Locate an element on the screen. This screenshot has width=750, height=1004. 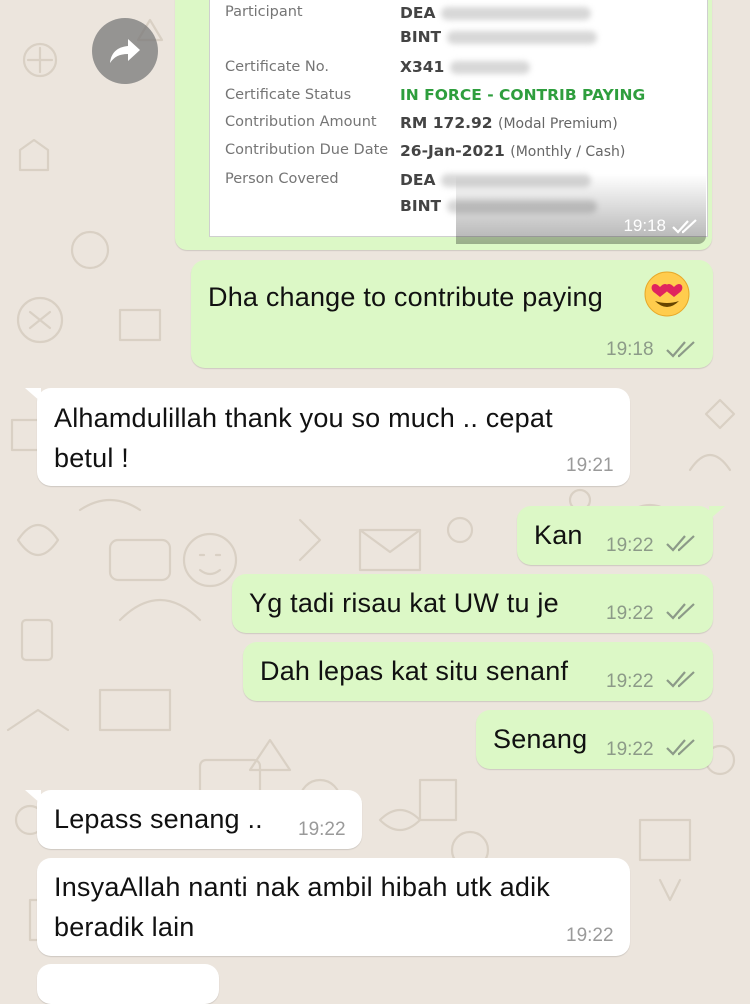
message-incoming-partial is located at coordinates (128, 984).